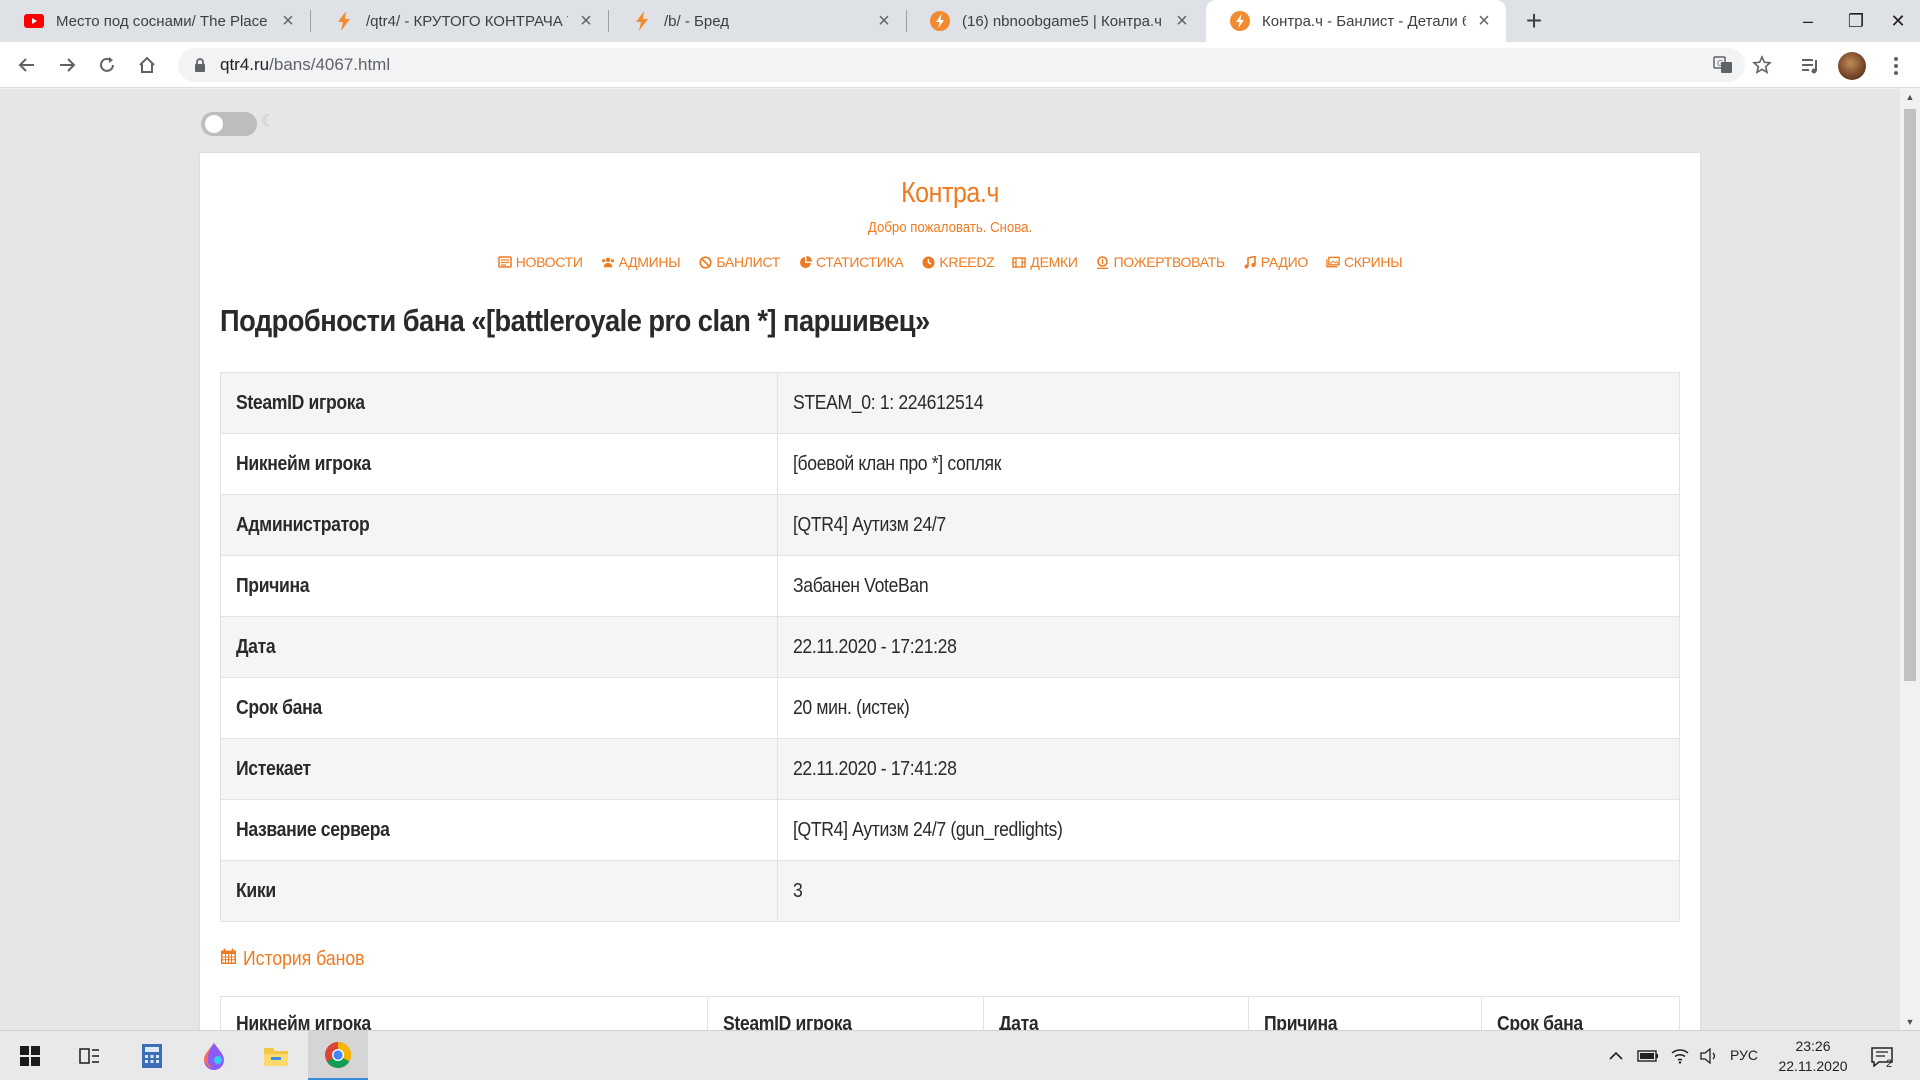  I want to click on system-clock: 23:26 22.11.2020, so click(1813, 1056).